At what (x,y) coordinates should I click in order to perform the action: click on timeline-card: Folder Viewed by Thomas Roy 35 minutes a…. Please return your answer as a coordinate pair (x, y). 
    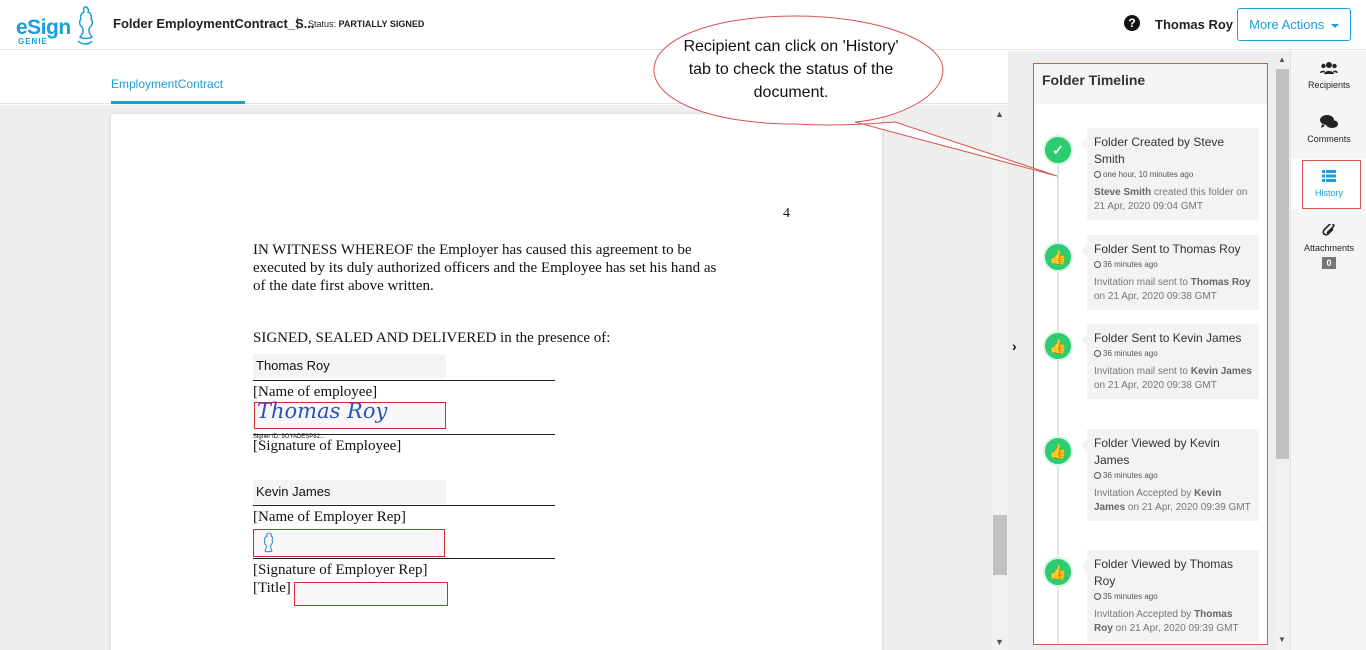
    Looking at the image, I should click on (1170, 596).